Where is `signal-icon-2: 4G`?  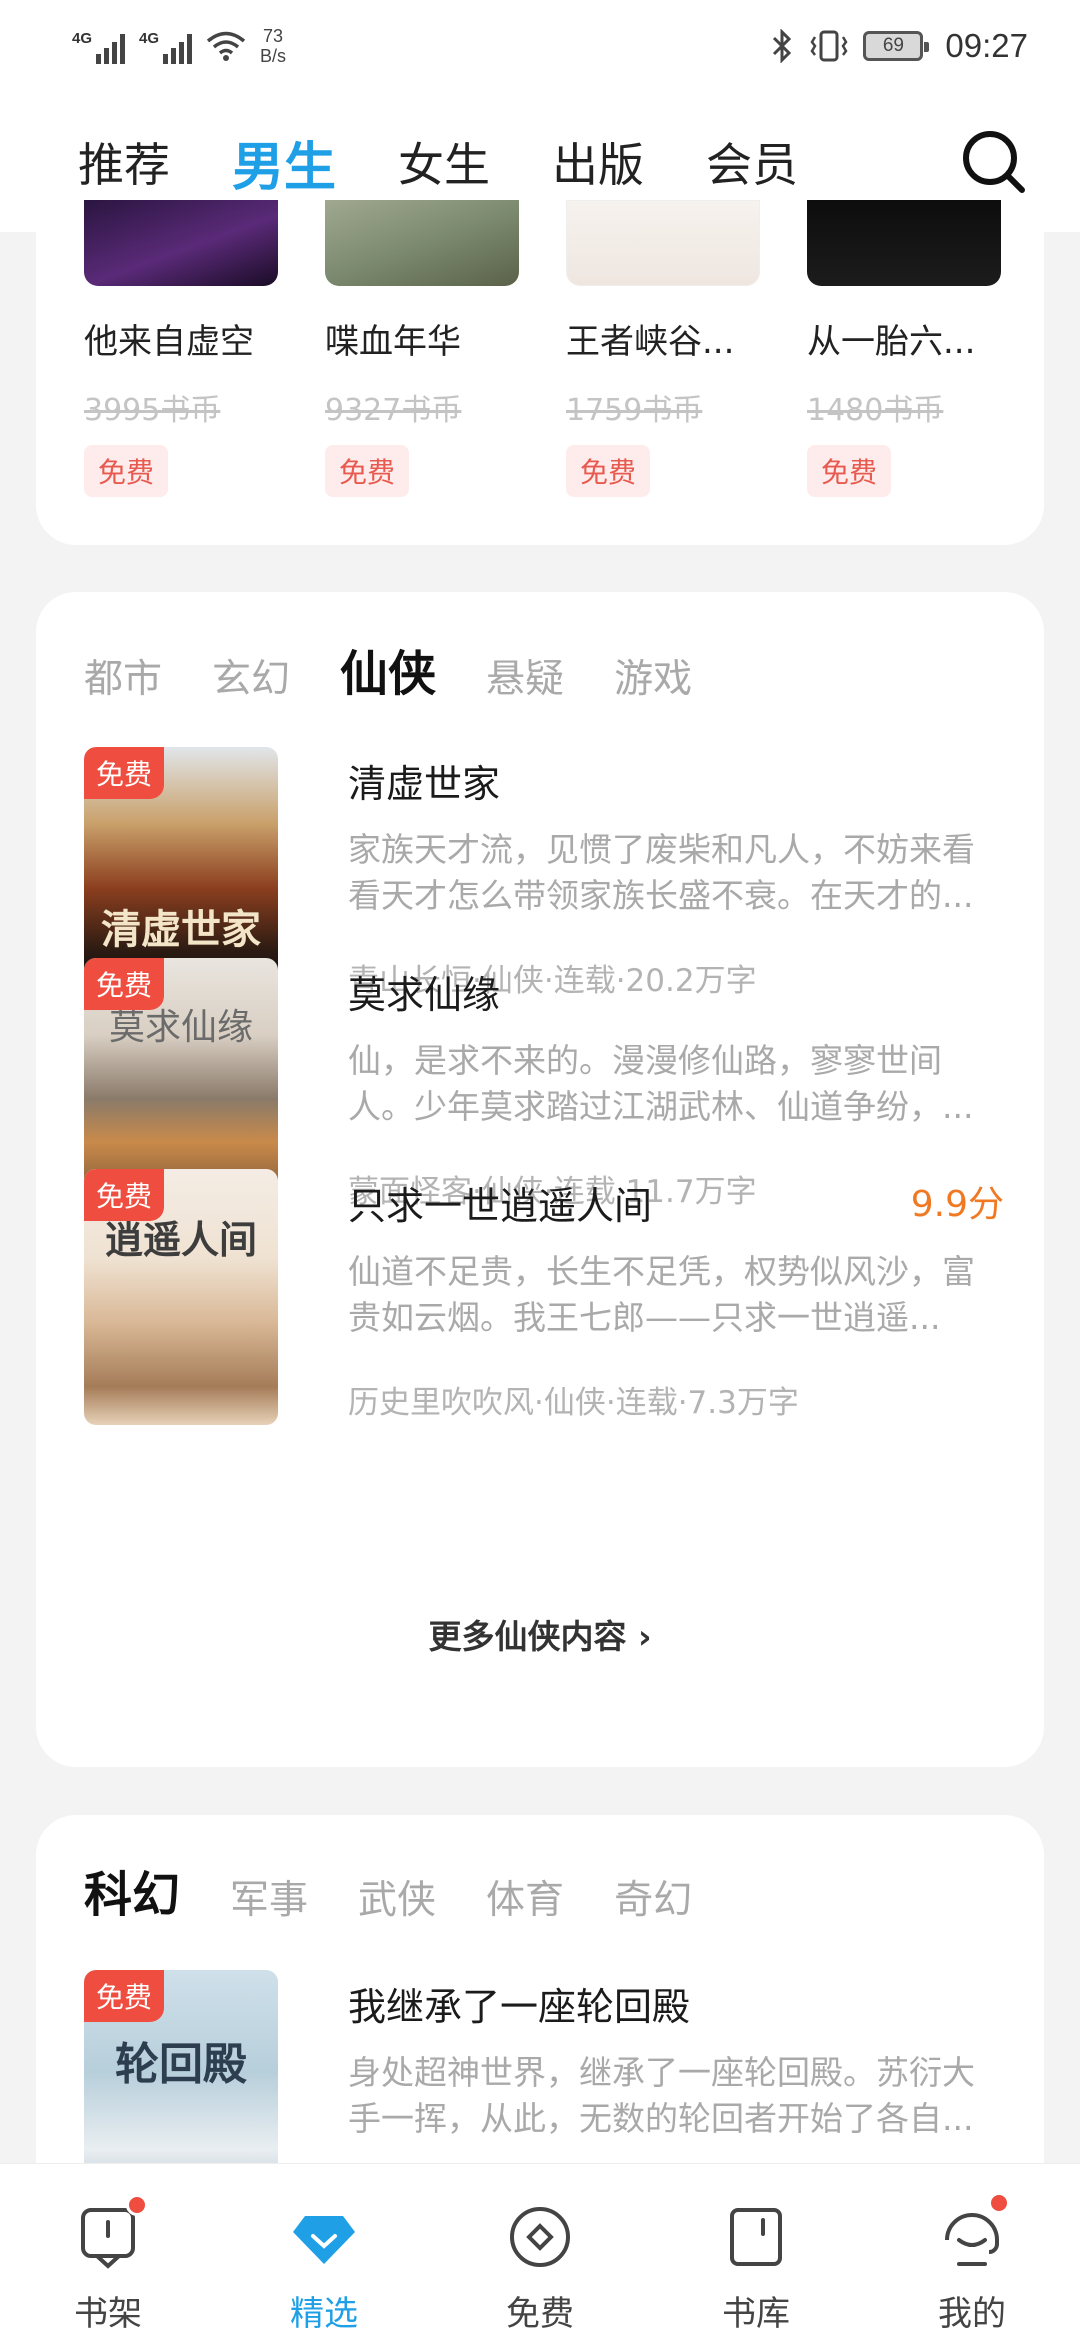 signal-icon-2: 4G is located at coordinates (165, 46).